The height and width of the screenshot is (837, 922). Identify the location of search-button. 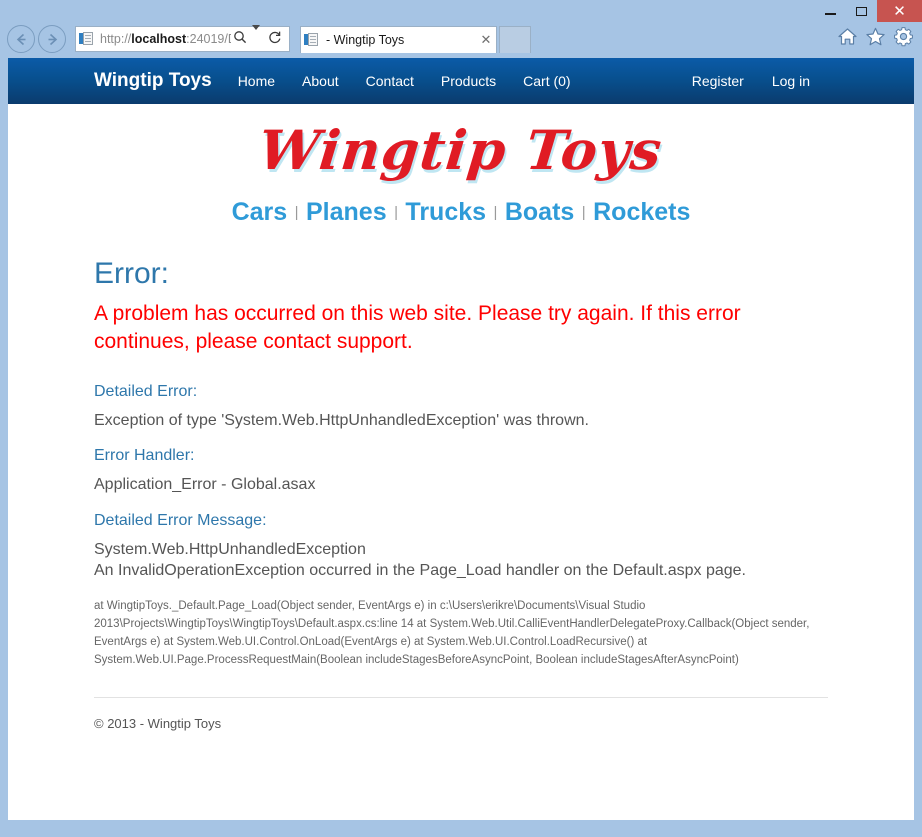
(240, 39).